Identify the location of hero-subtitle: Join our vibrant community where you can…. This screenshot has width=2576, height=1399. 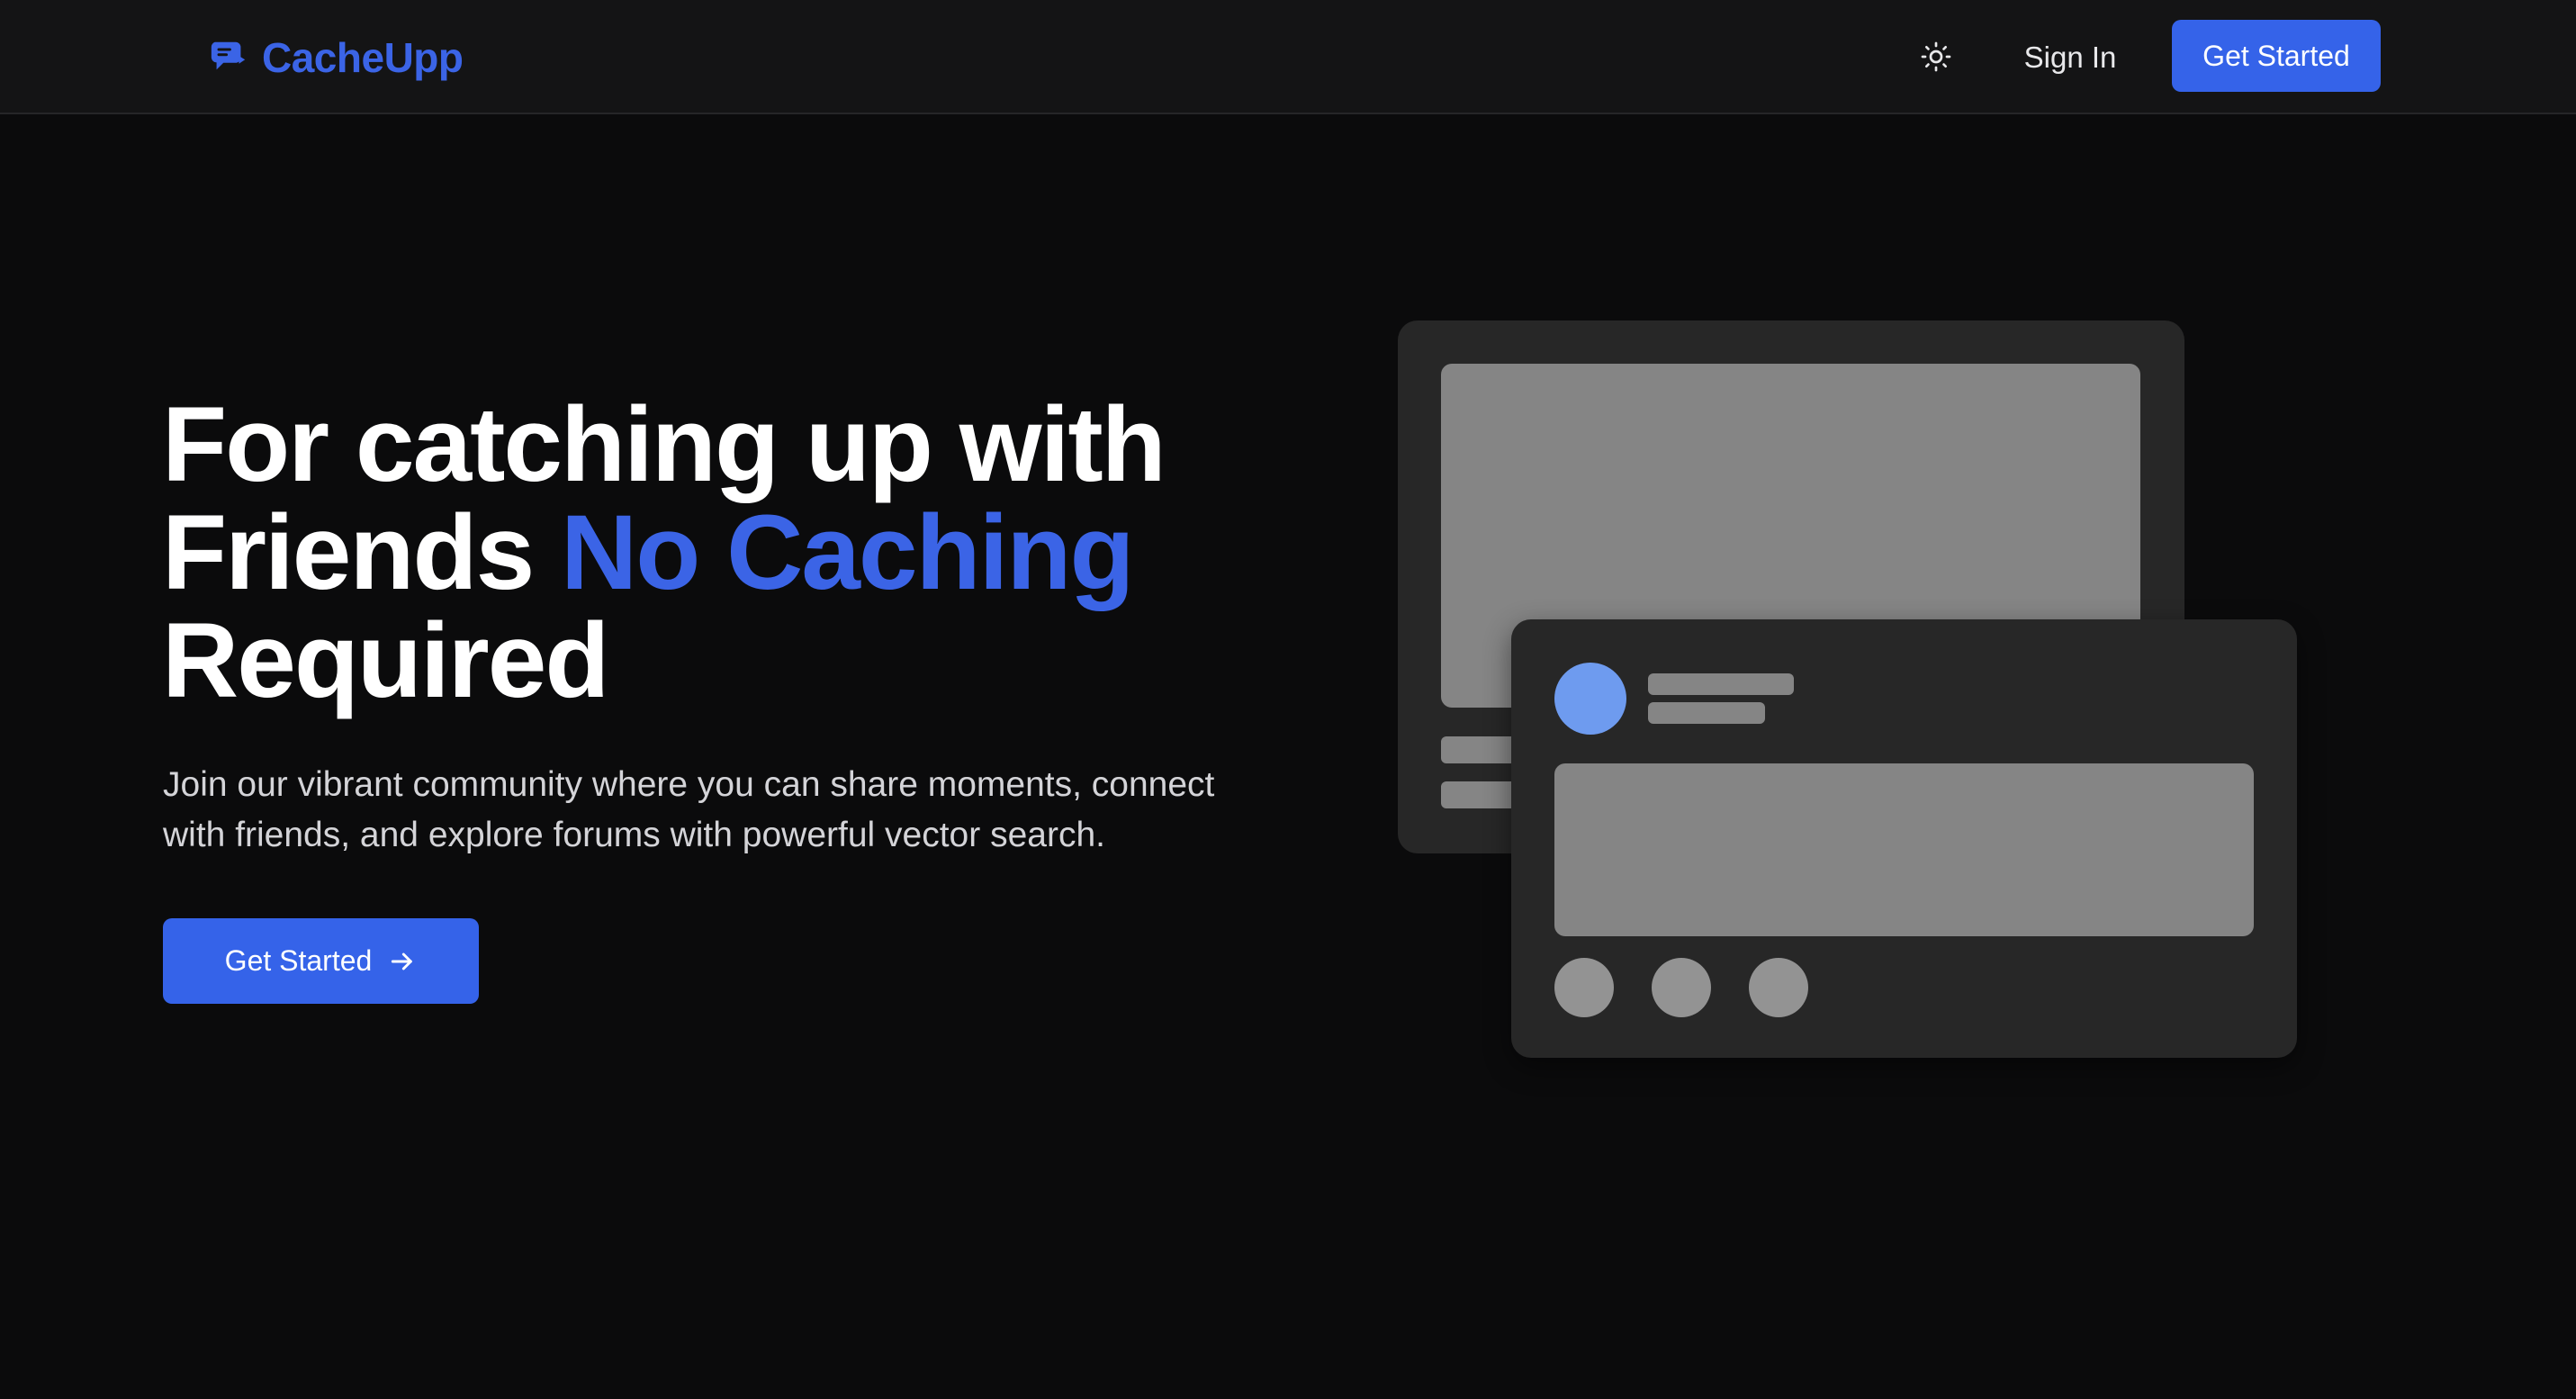
(689, 809).